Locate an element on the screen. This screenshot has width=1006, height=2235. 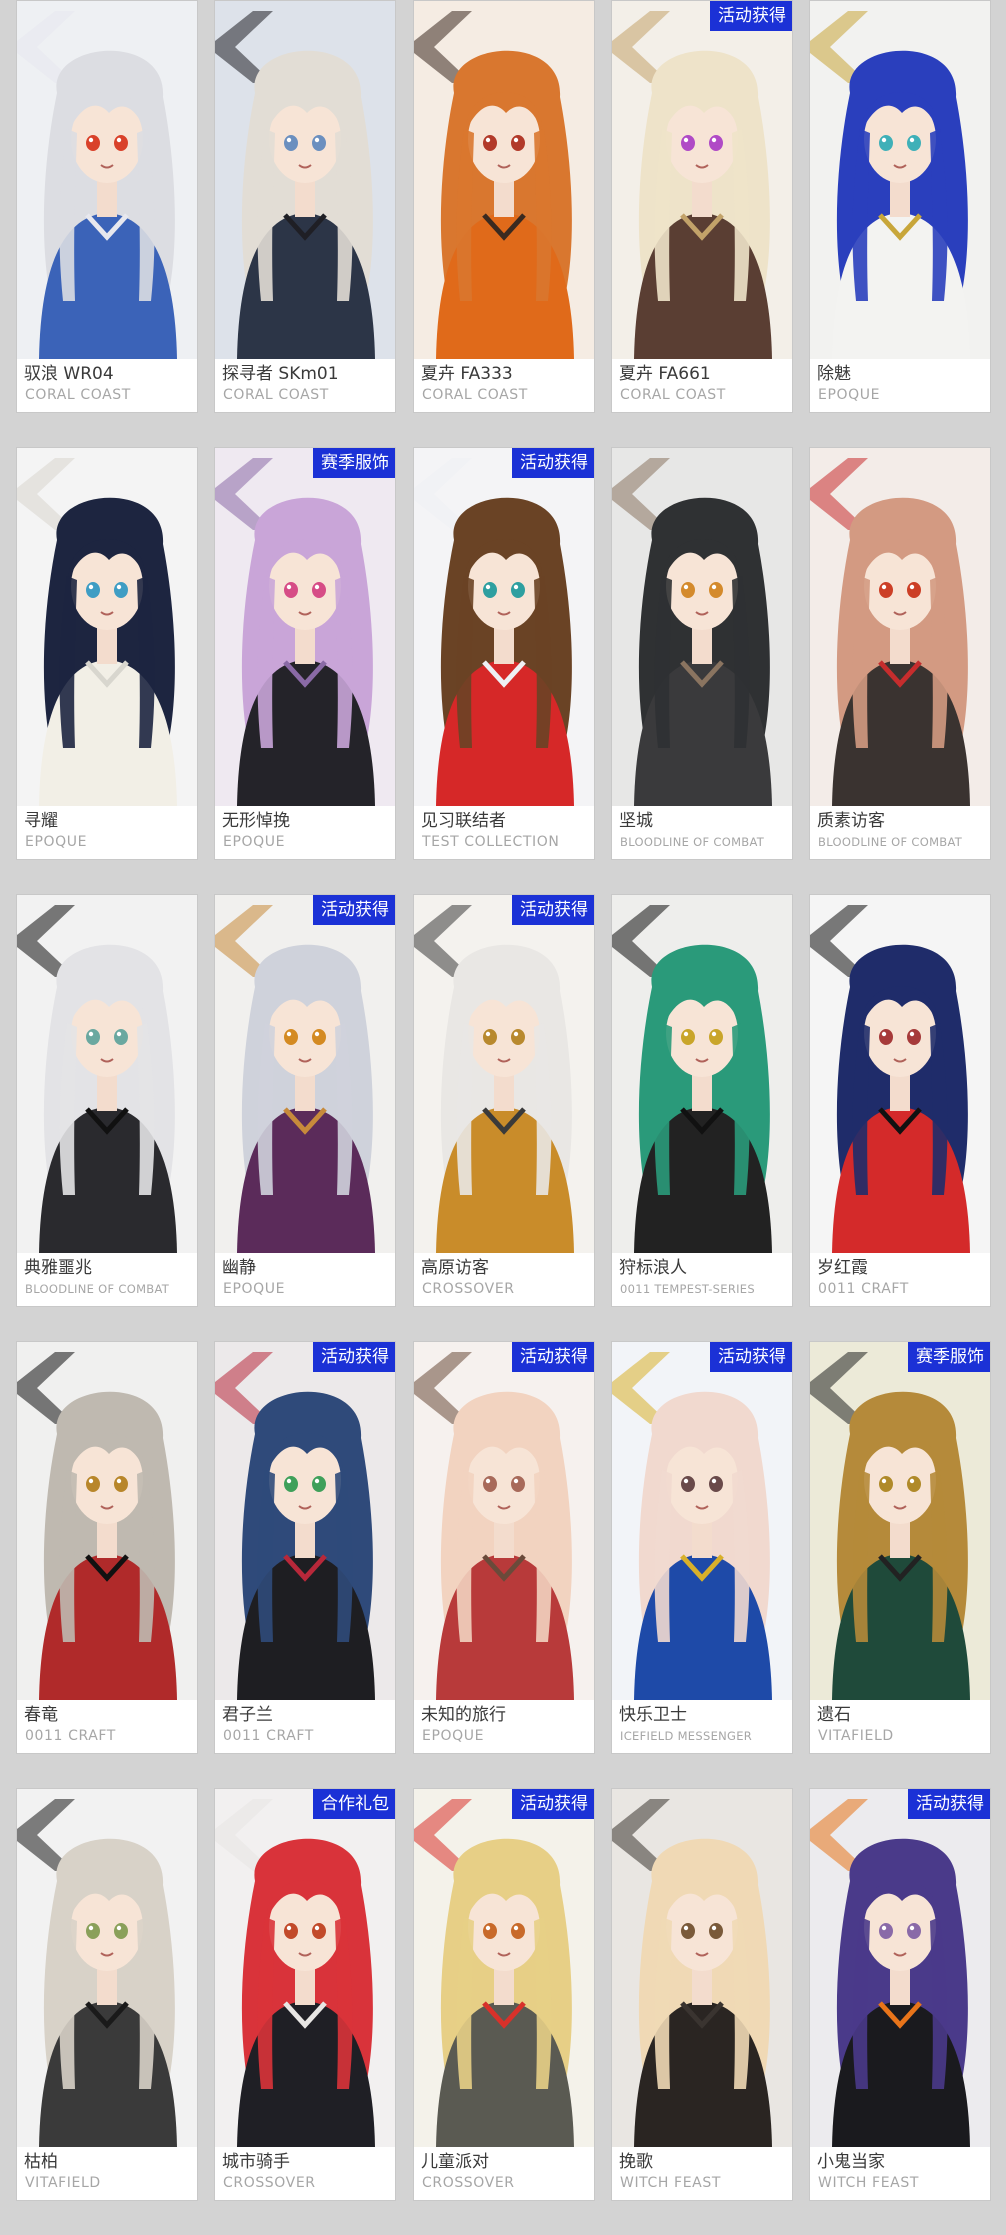
skin-name: 小鬼当家 is located at coordinates (851, 2162).